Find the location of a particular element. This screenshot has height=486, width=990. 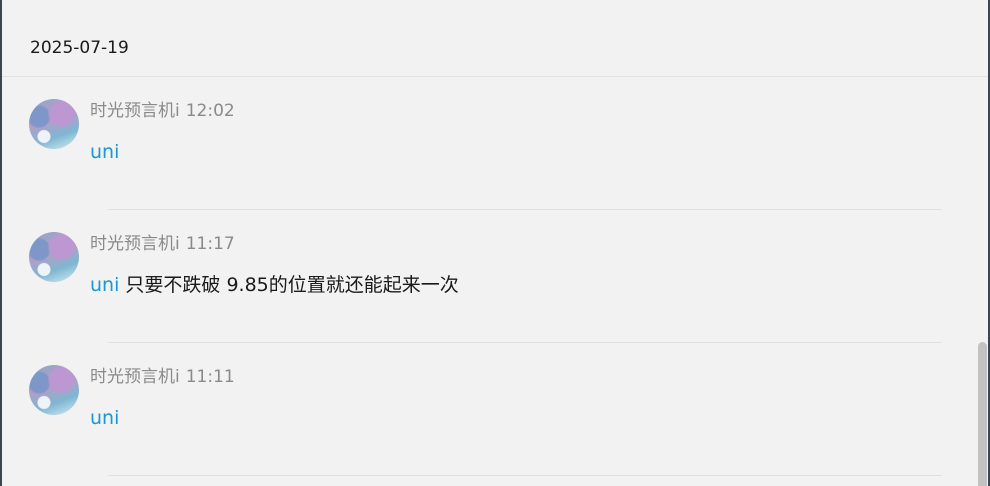

post-meta: 时光预言机i 11:11 is located at coordinates (162, 377).